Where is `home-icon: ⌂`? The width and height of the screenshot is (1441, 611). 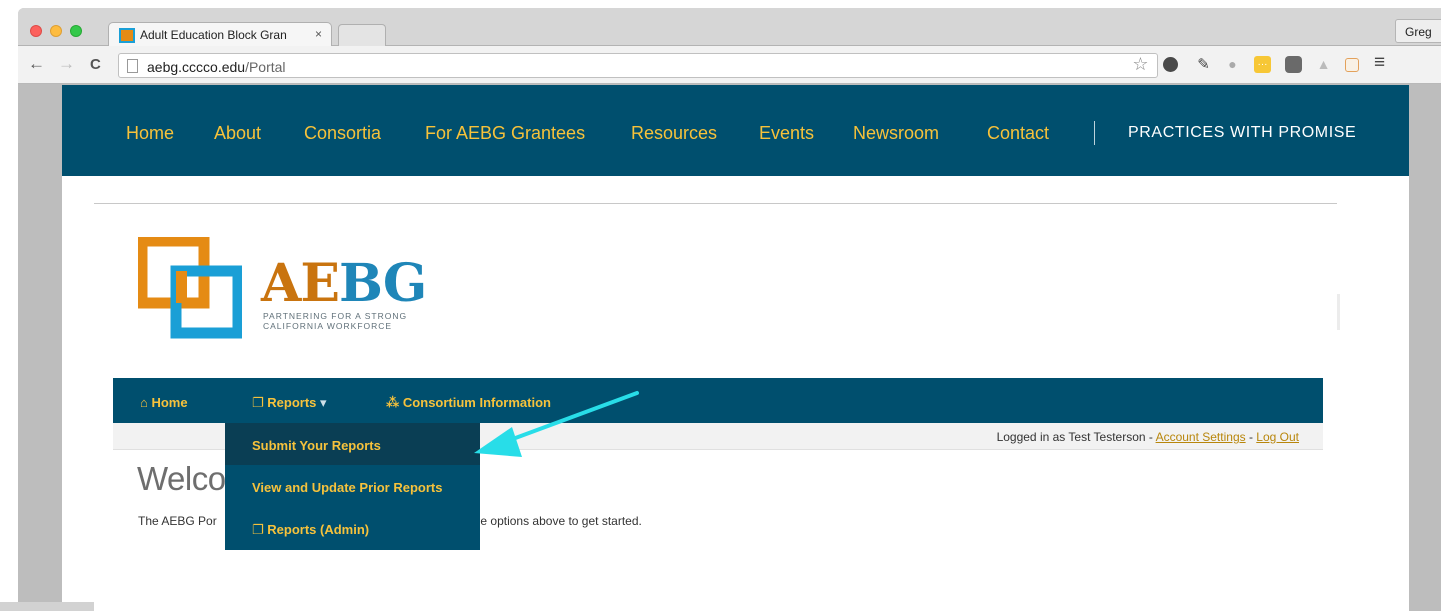 home-icon: ⌂ is located at coordinates (146, 402).